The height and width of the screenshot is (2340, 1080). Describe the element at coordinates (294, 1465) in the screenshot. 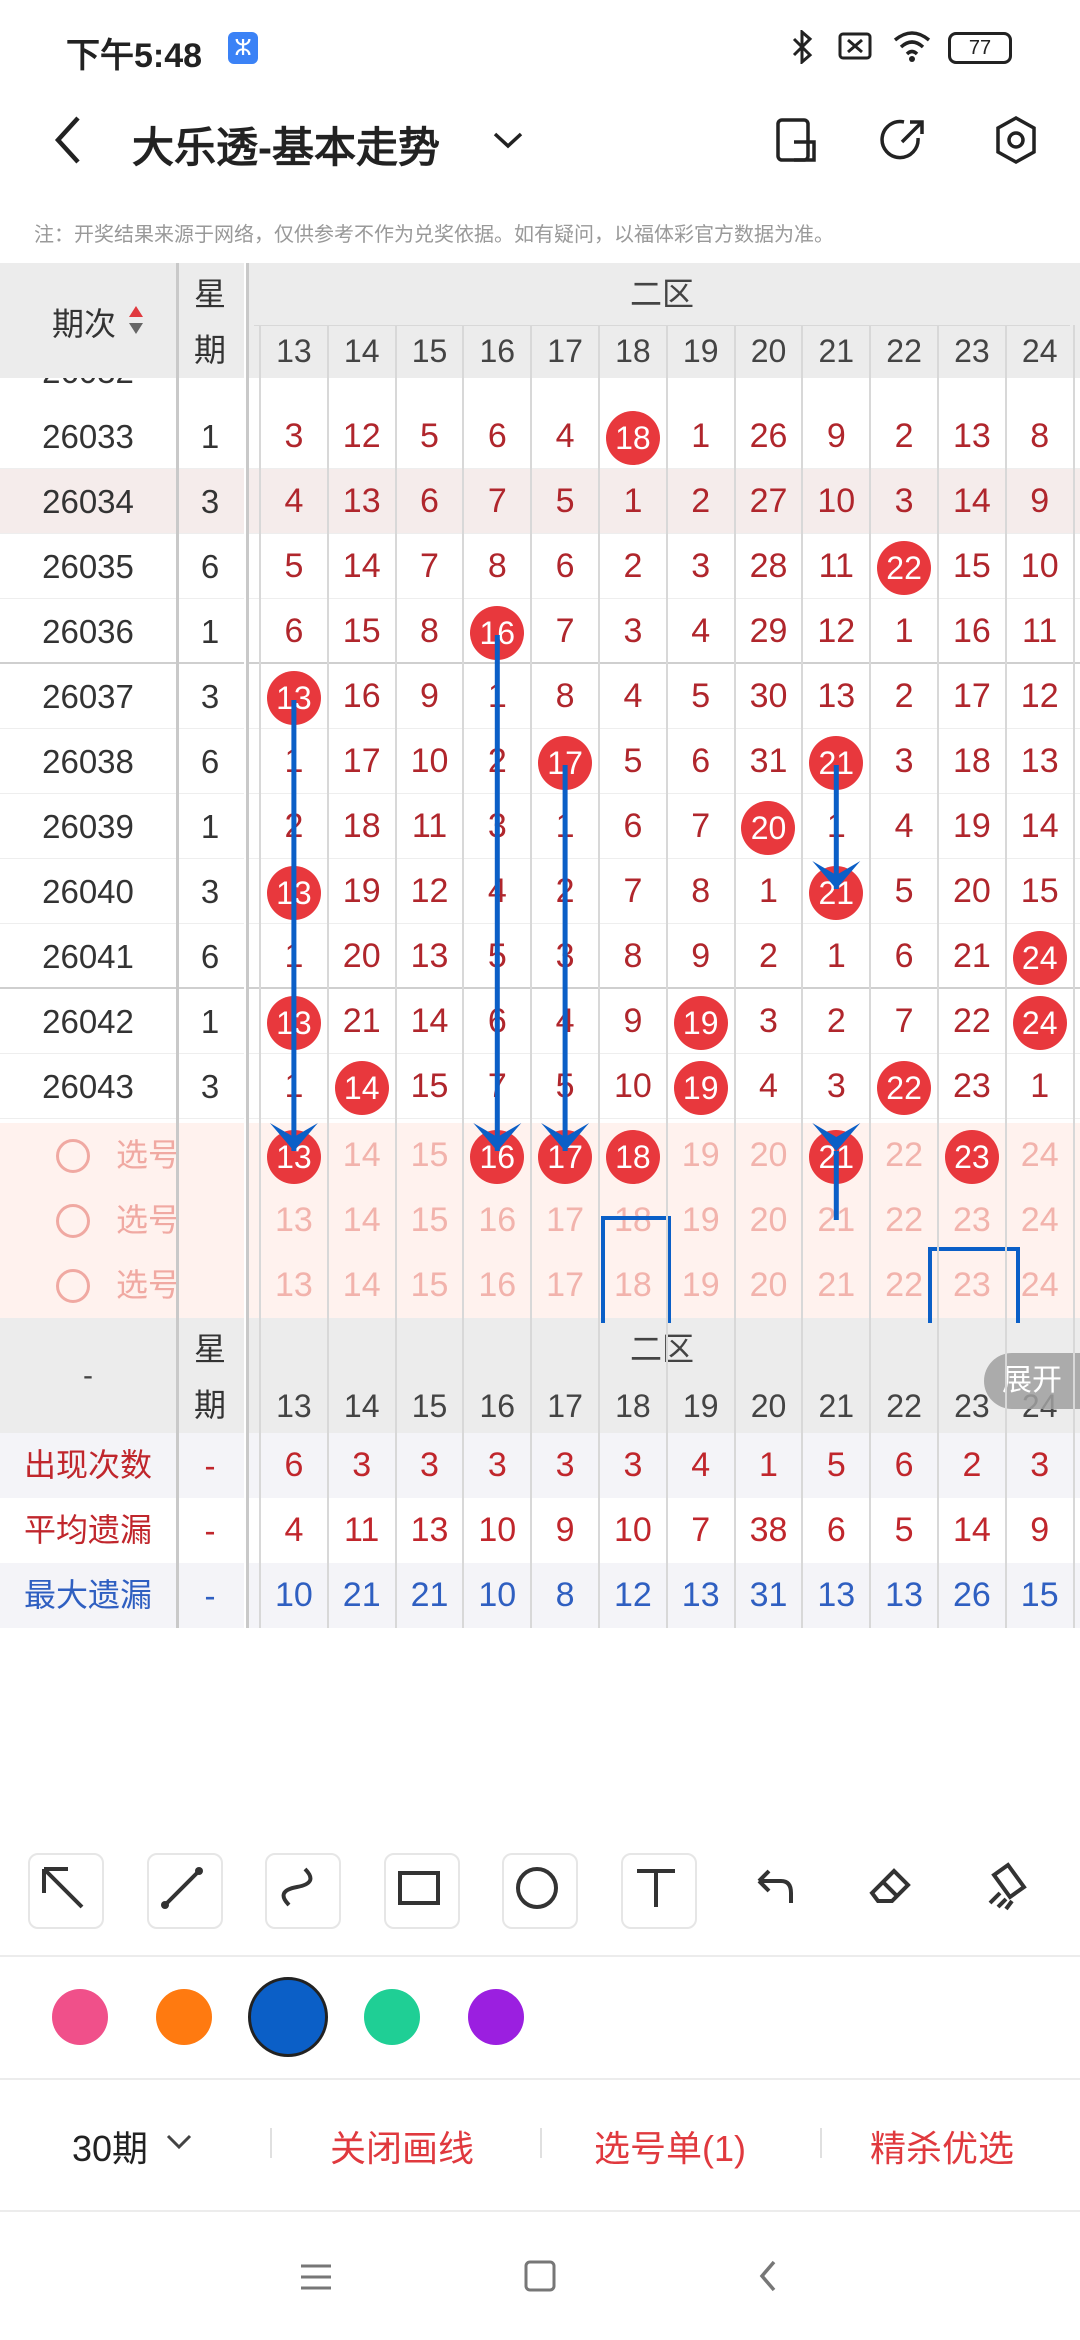

I see `stats-cell: 6` at that location.